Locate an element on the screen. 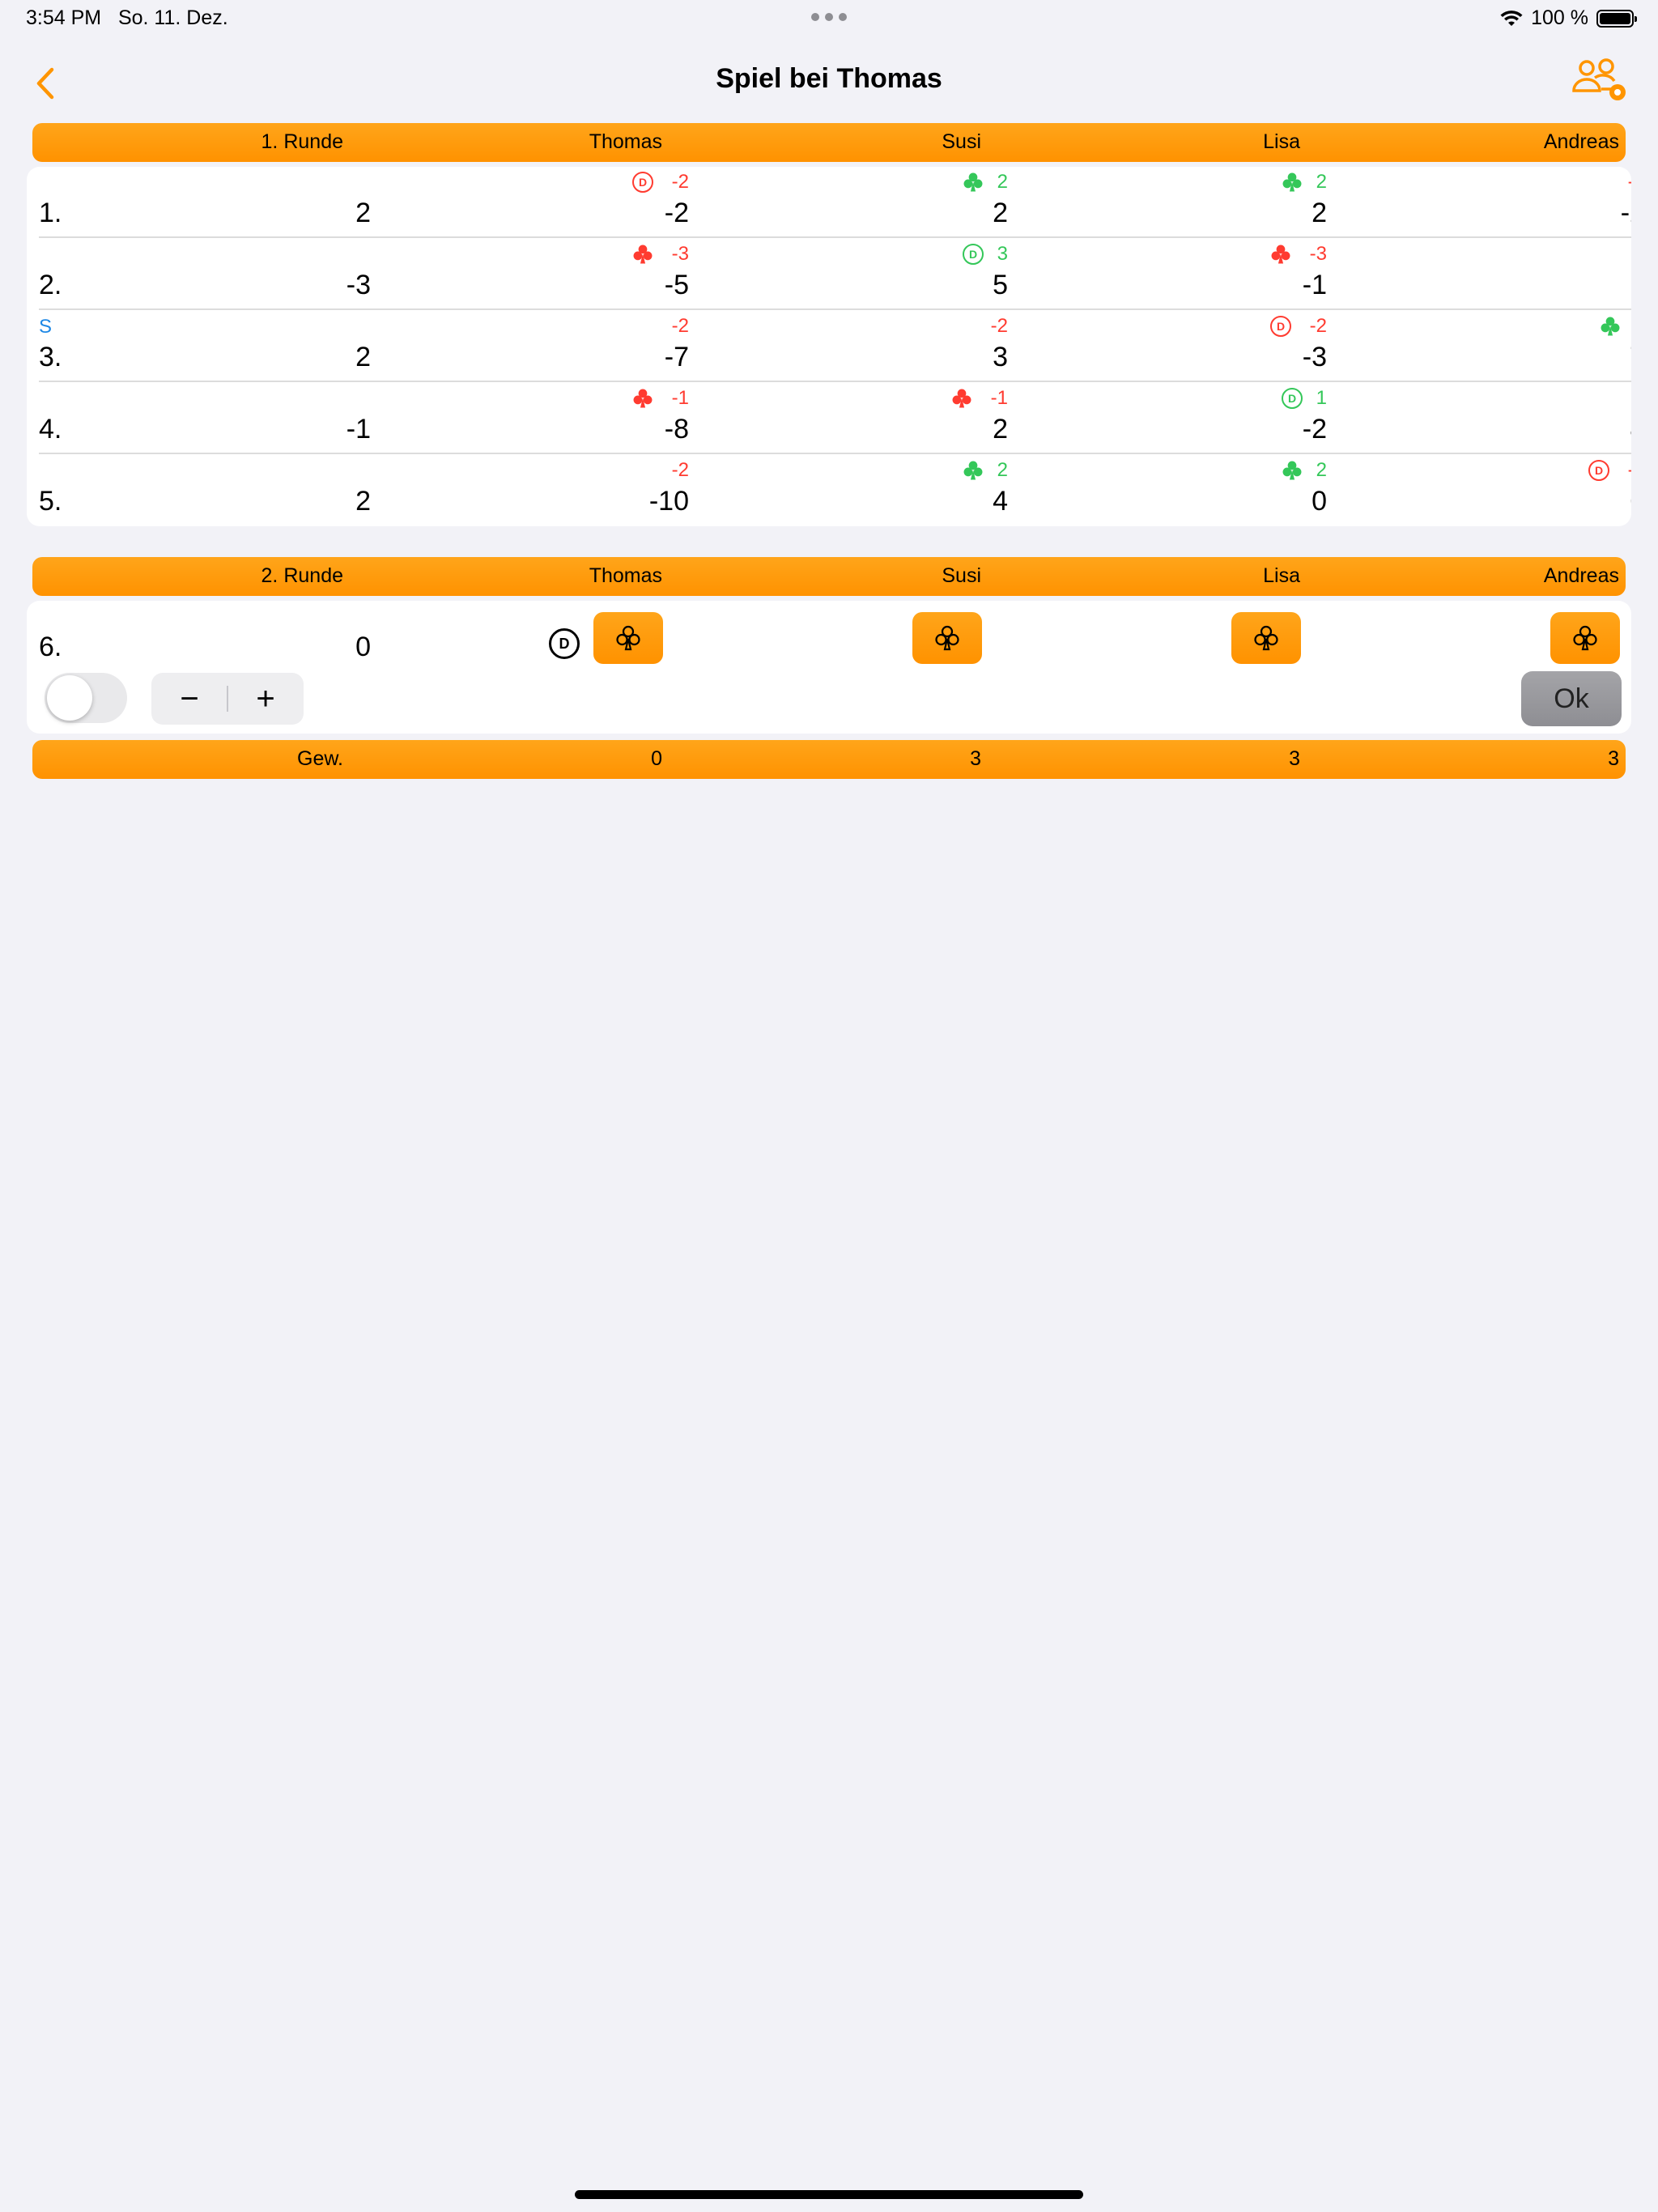 Image resolution: width=1658 pixels, height=2212 pixels. club-button-susi is located at coordinates (947, 638).